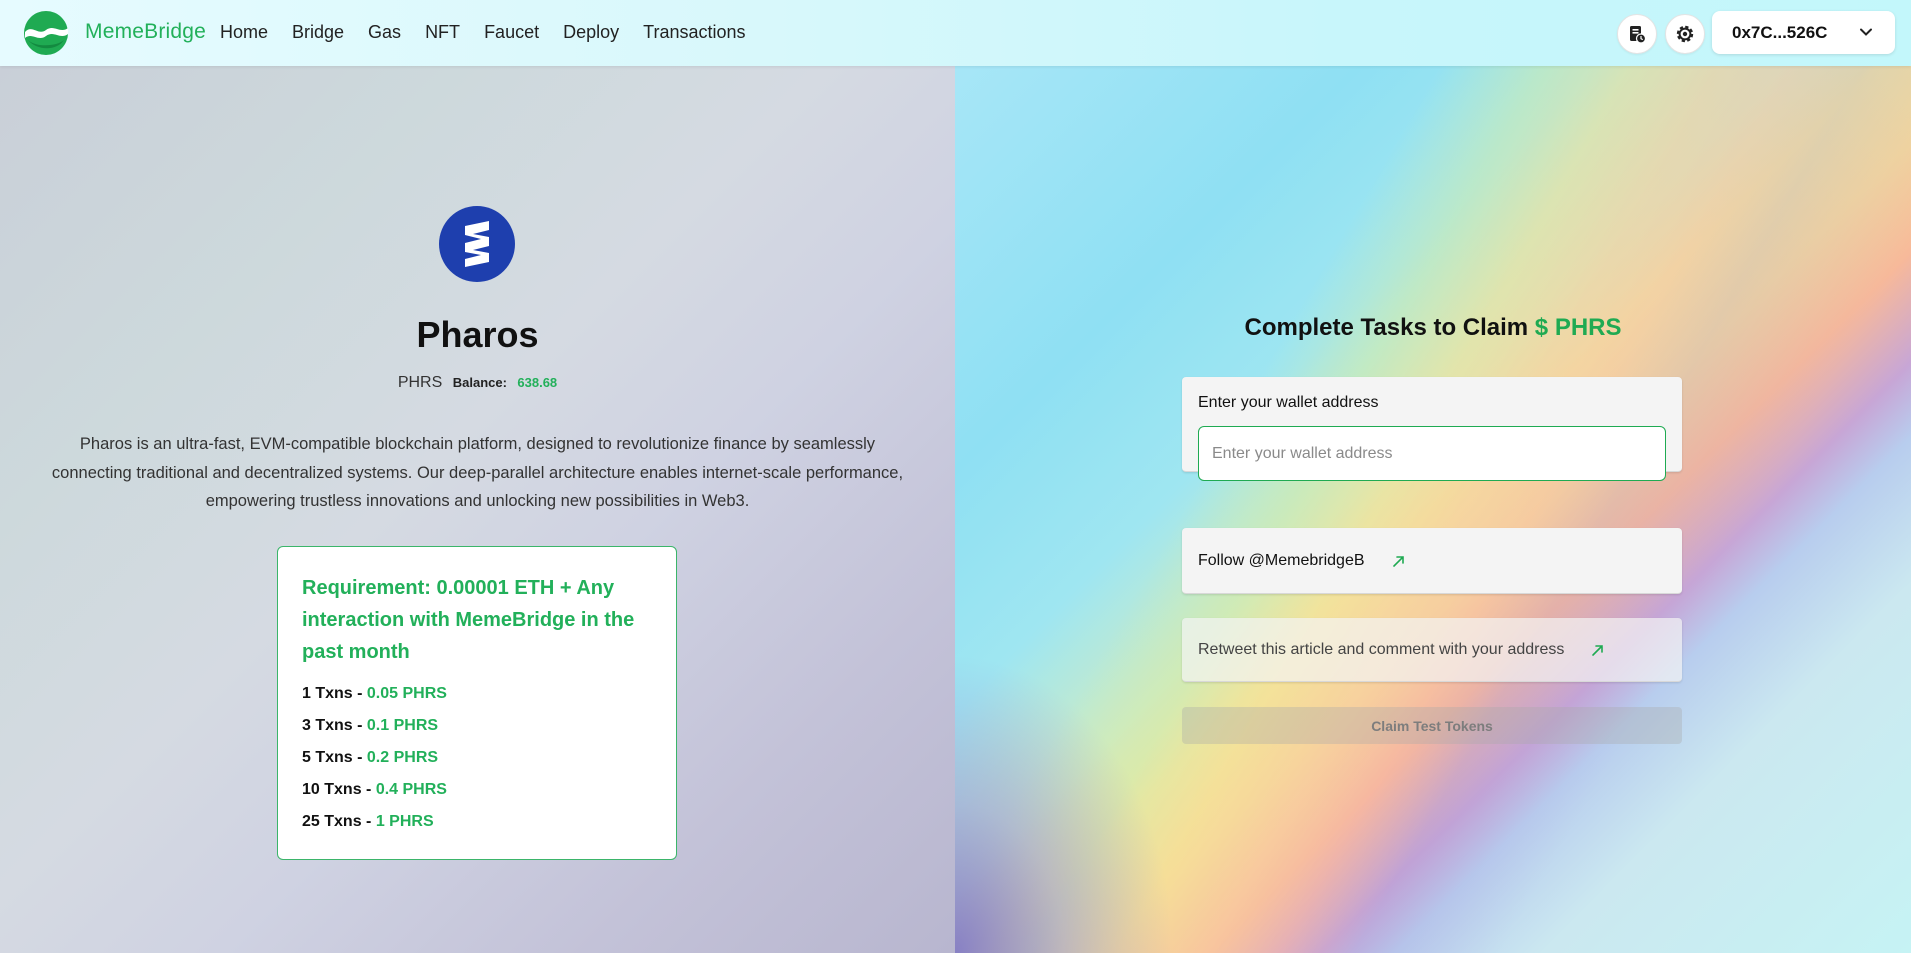  I want to click on nav-faucet: Faucet, so click(511, 32).